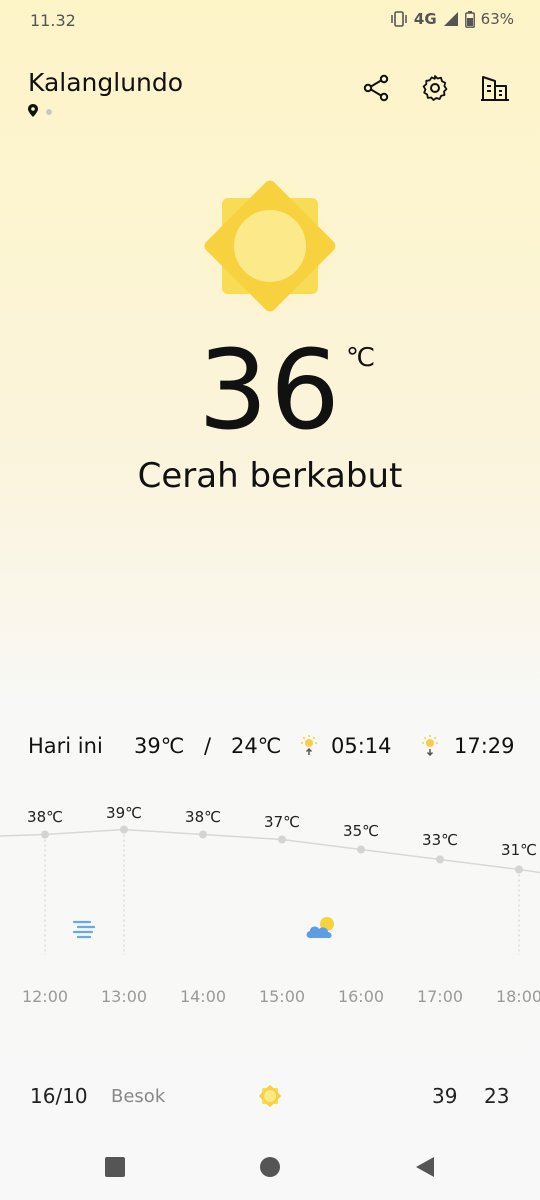  What do you see at coordinates (33, 111) in the screenshot?
I see `location-pin-icon` at bounding box center [33, 111].